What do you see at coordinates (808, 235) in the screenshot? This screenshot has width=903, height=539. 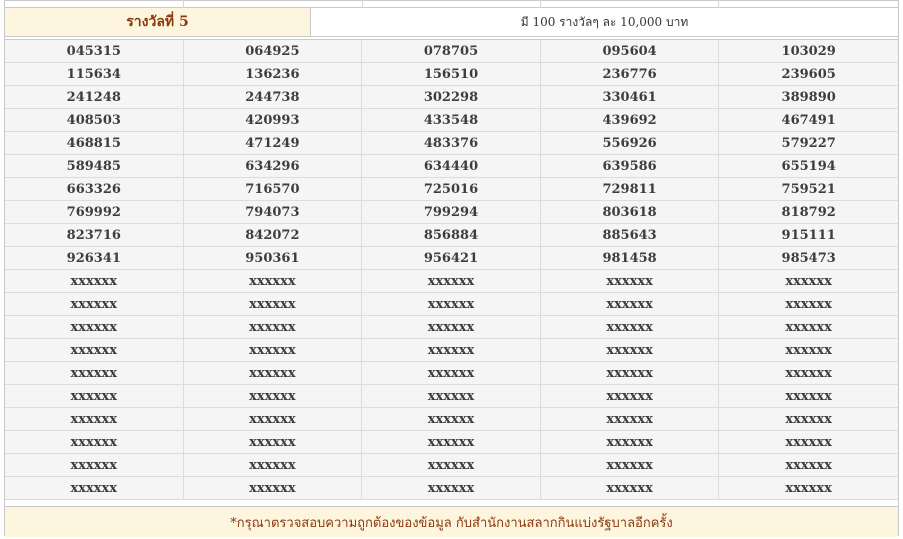 I see `lottery-number: 915111` at bounding box center [808, 235].